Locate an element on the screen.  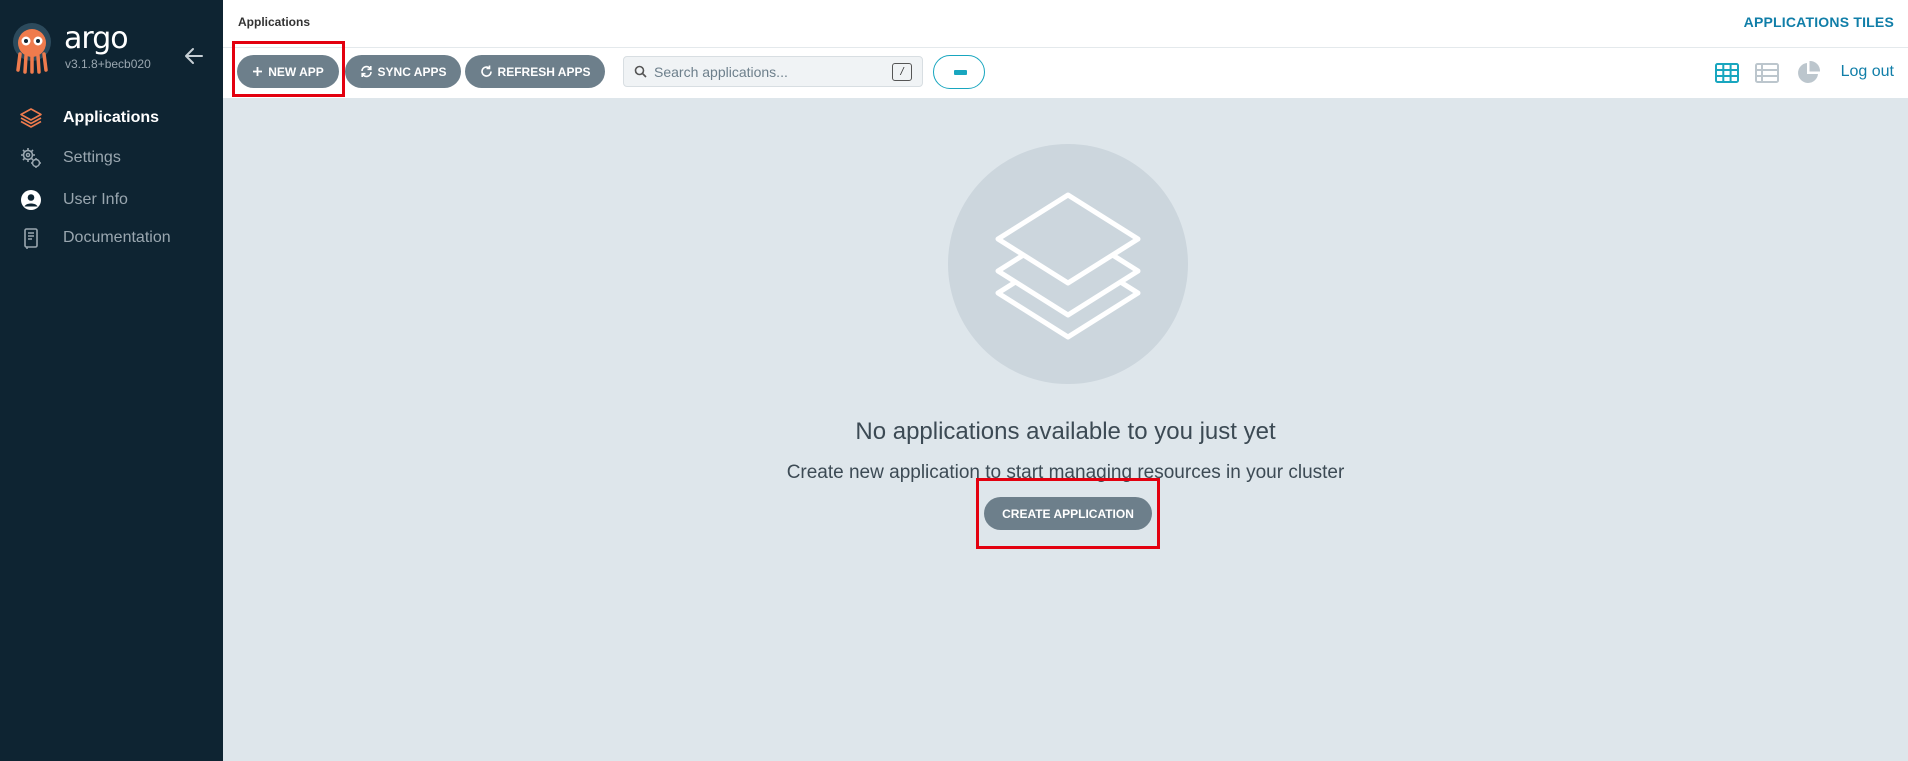
sync-apps-label: SYNC APPS is located at coordinates (412, 71).